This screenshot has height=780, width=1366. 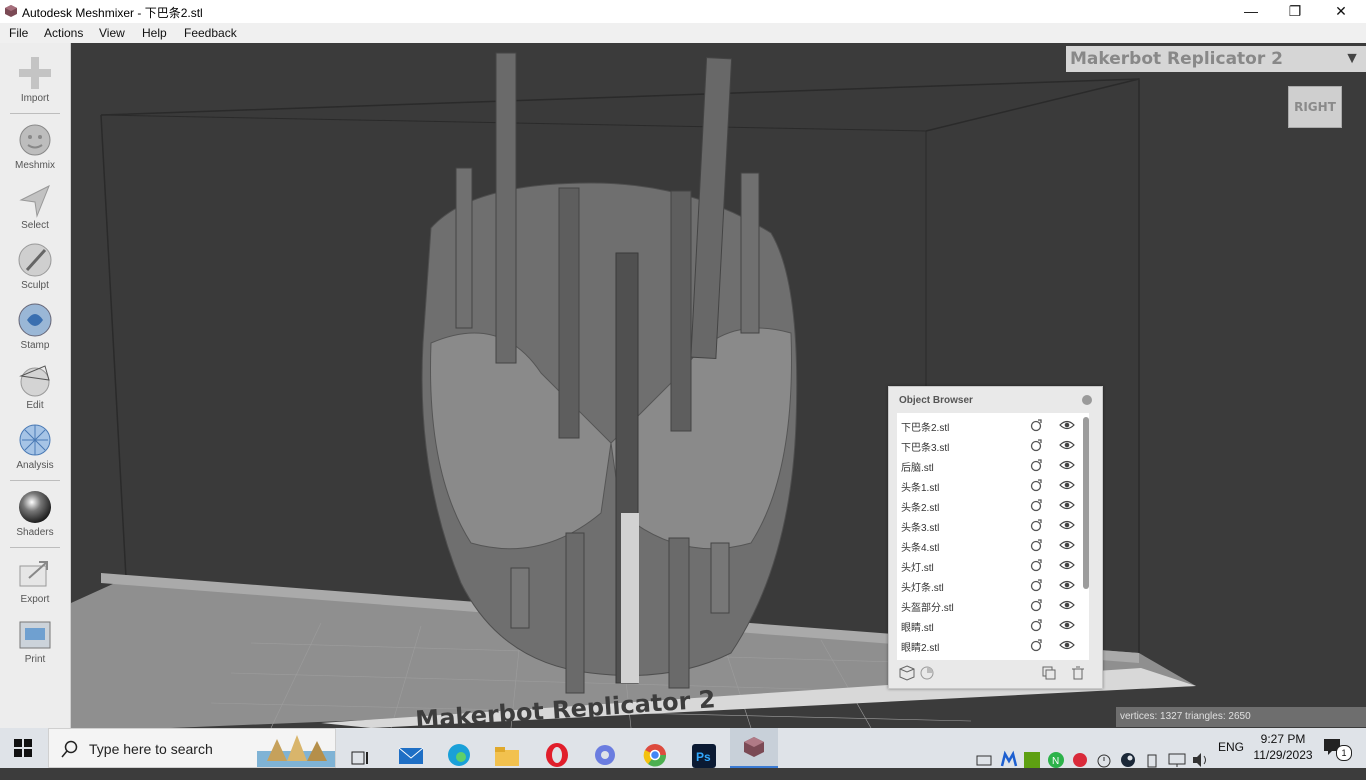 What do you see at coordinates (35, 516) in the screenshot?
I see `tool-shaders: Shaders` at bounding box center [35, 516].